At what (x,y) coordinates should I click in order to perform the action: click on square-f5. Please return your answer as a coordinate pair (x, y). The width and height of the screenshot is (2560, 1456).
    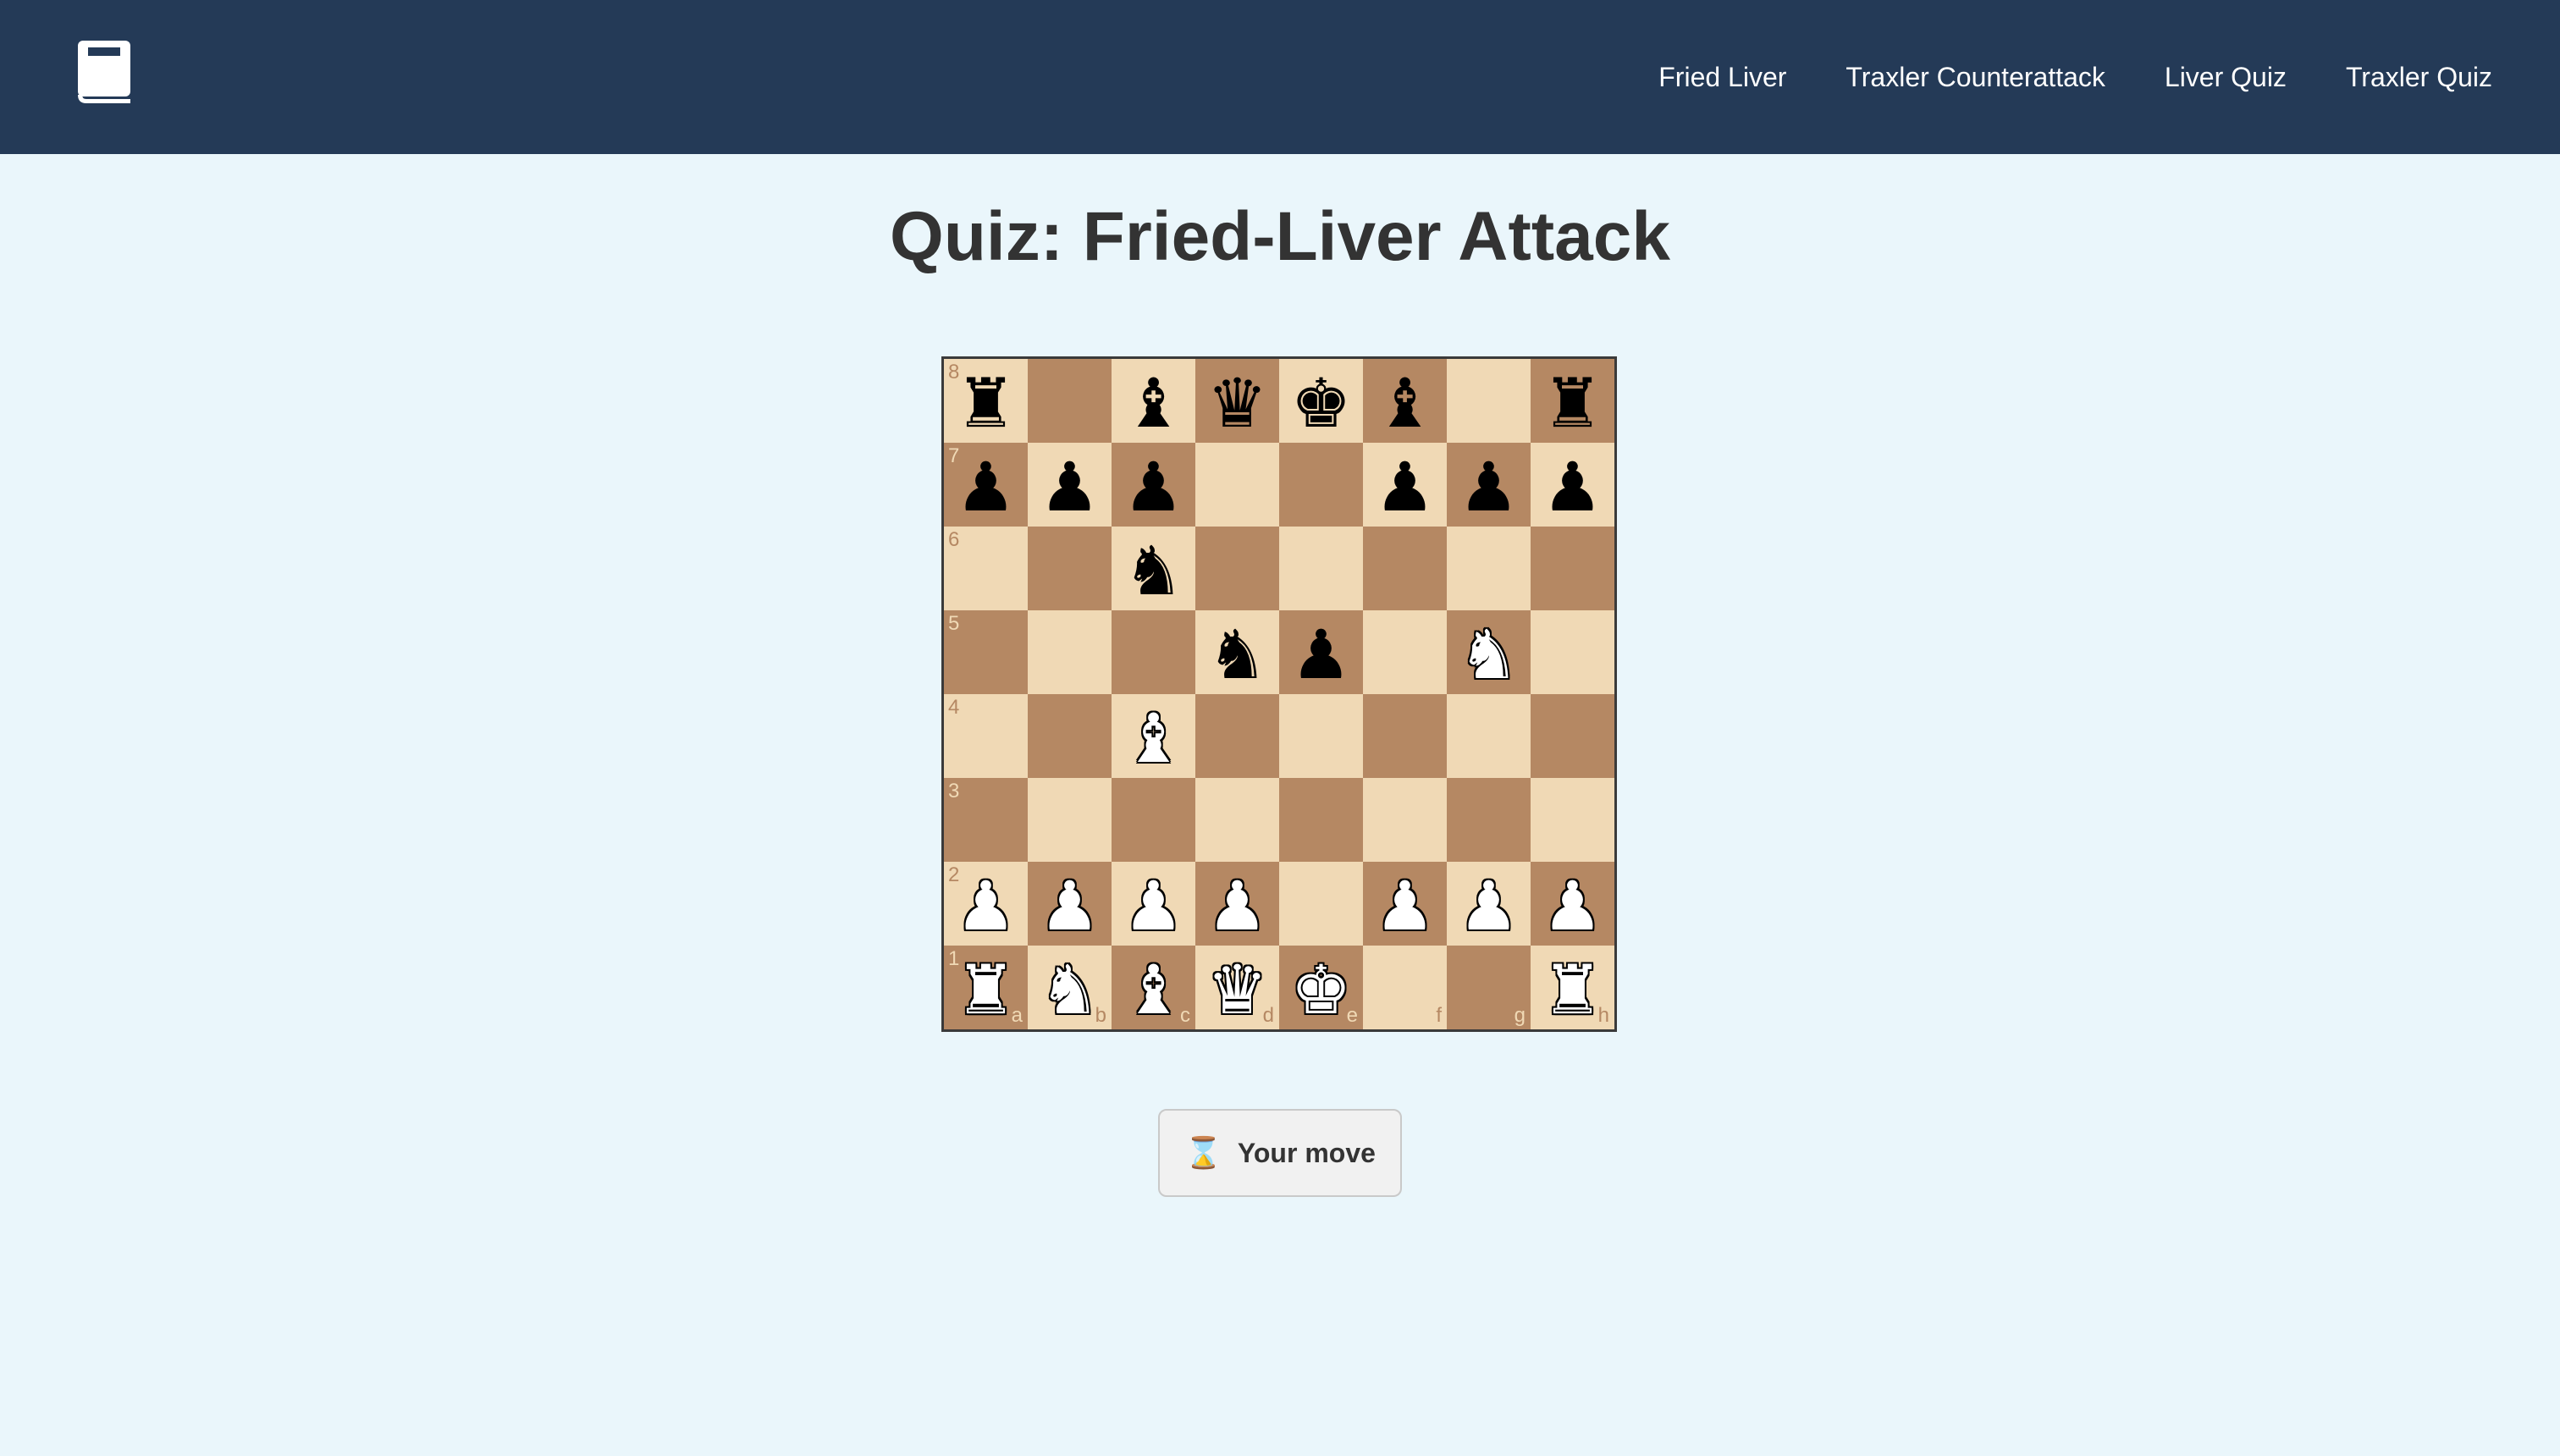
    Looking at the image, I should click on (1405, 652).